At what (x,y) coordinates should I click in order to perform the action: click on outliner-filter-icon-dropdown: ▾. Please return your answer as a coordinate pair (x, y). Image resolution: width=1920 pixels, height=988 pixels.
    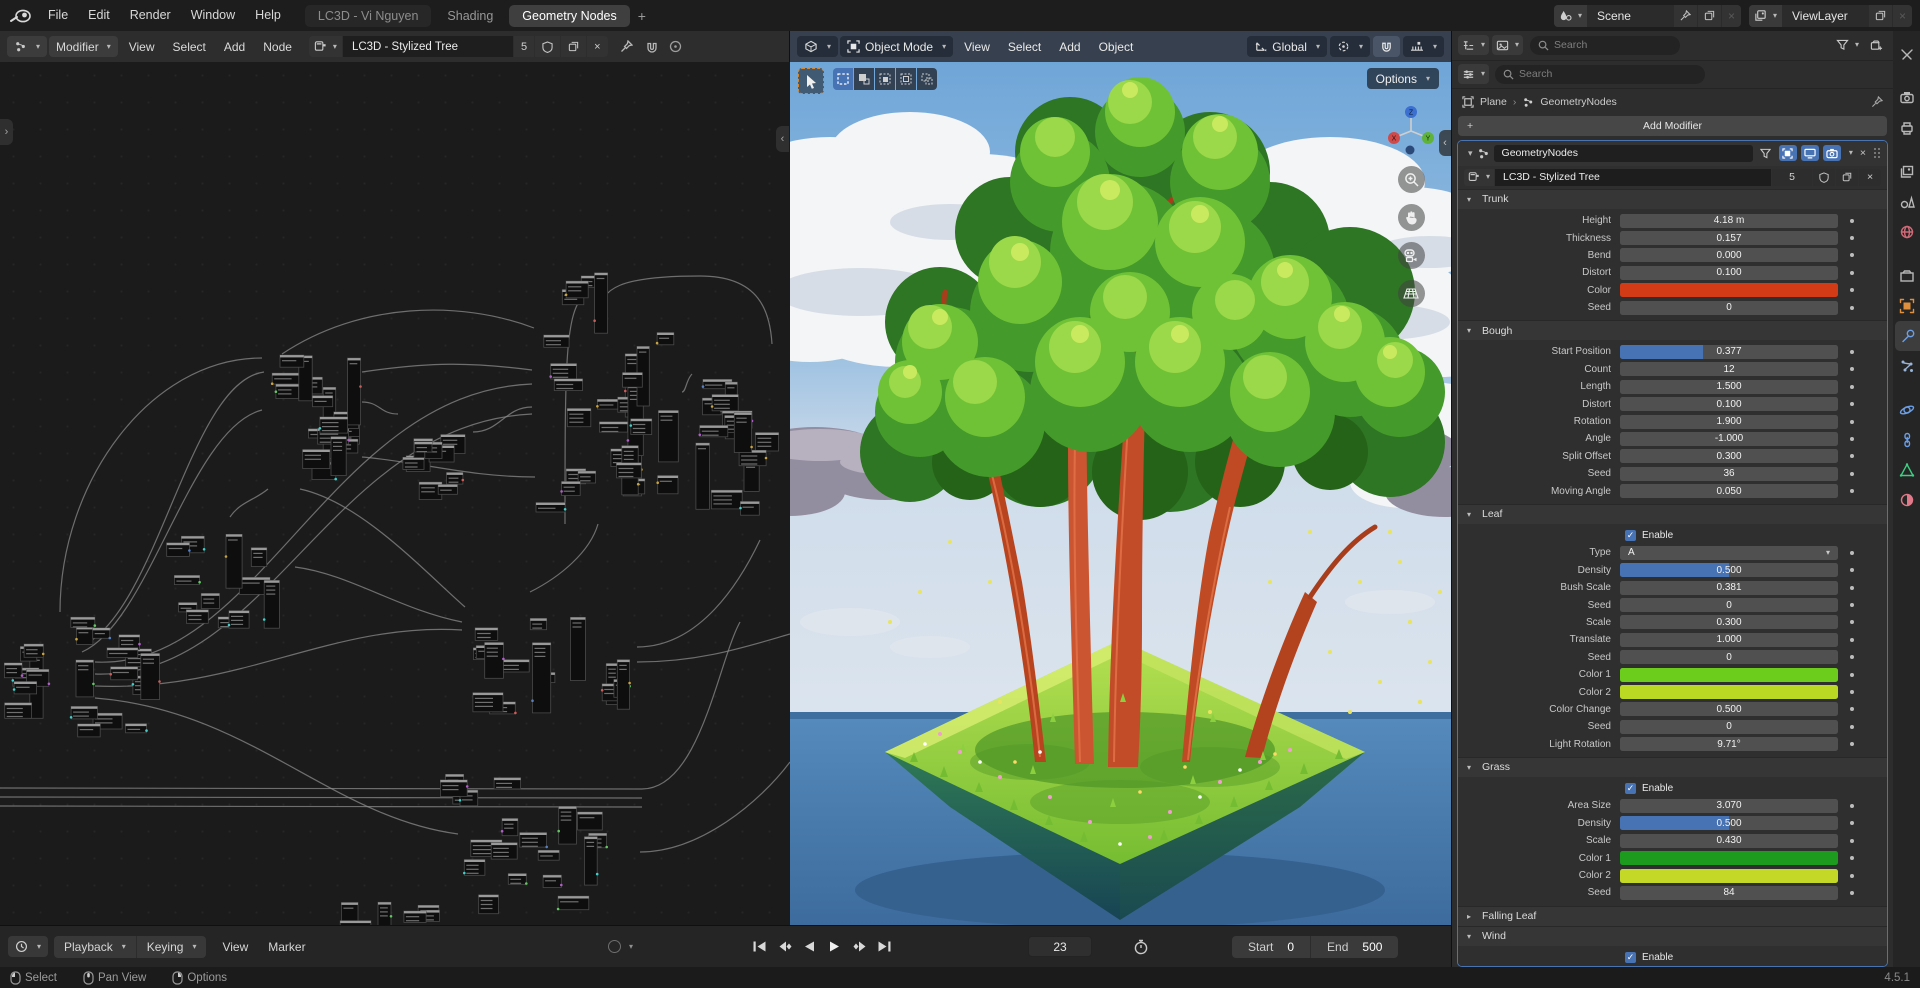
    Looking at the image, I should click on (1508, 45).